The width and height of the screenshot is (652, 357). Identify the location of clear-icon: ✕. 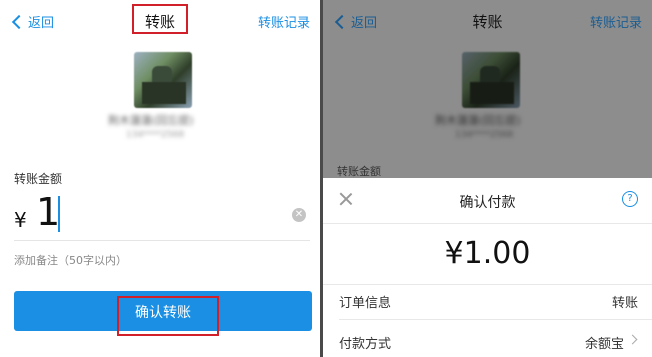
(299, 215).